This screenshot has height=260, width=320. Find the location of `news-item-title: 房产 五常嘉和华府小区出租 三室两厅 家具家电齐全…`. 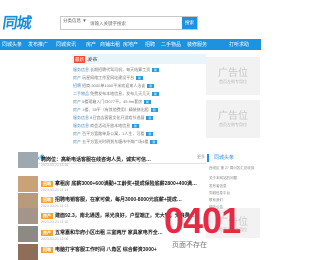

news-item-title: 房产 五常嘉和华府小区出租 三室两厅 家具家电齐全… is located at coordinates (102, 232).